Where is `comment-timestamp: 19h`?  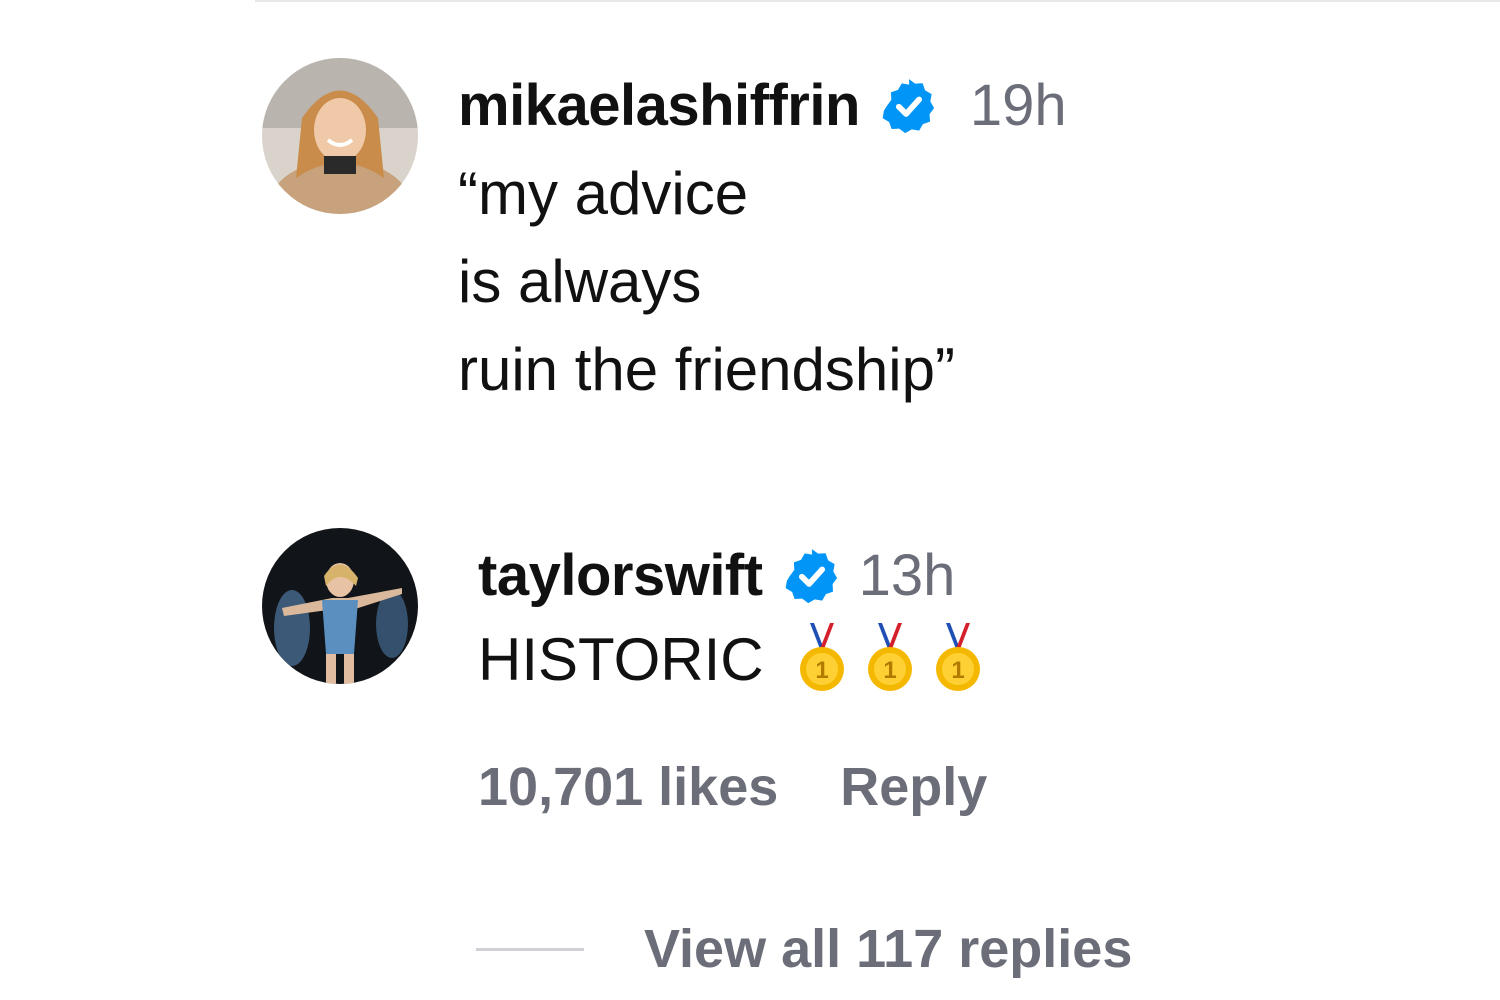
comment-timestamp: 19h is located at coordinates (1018, 105).